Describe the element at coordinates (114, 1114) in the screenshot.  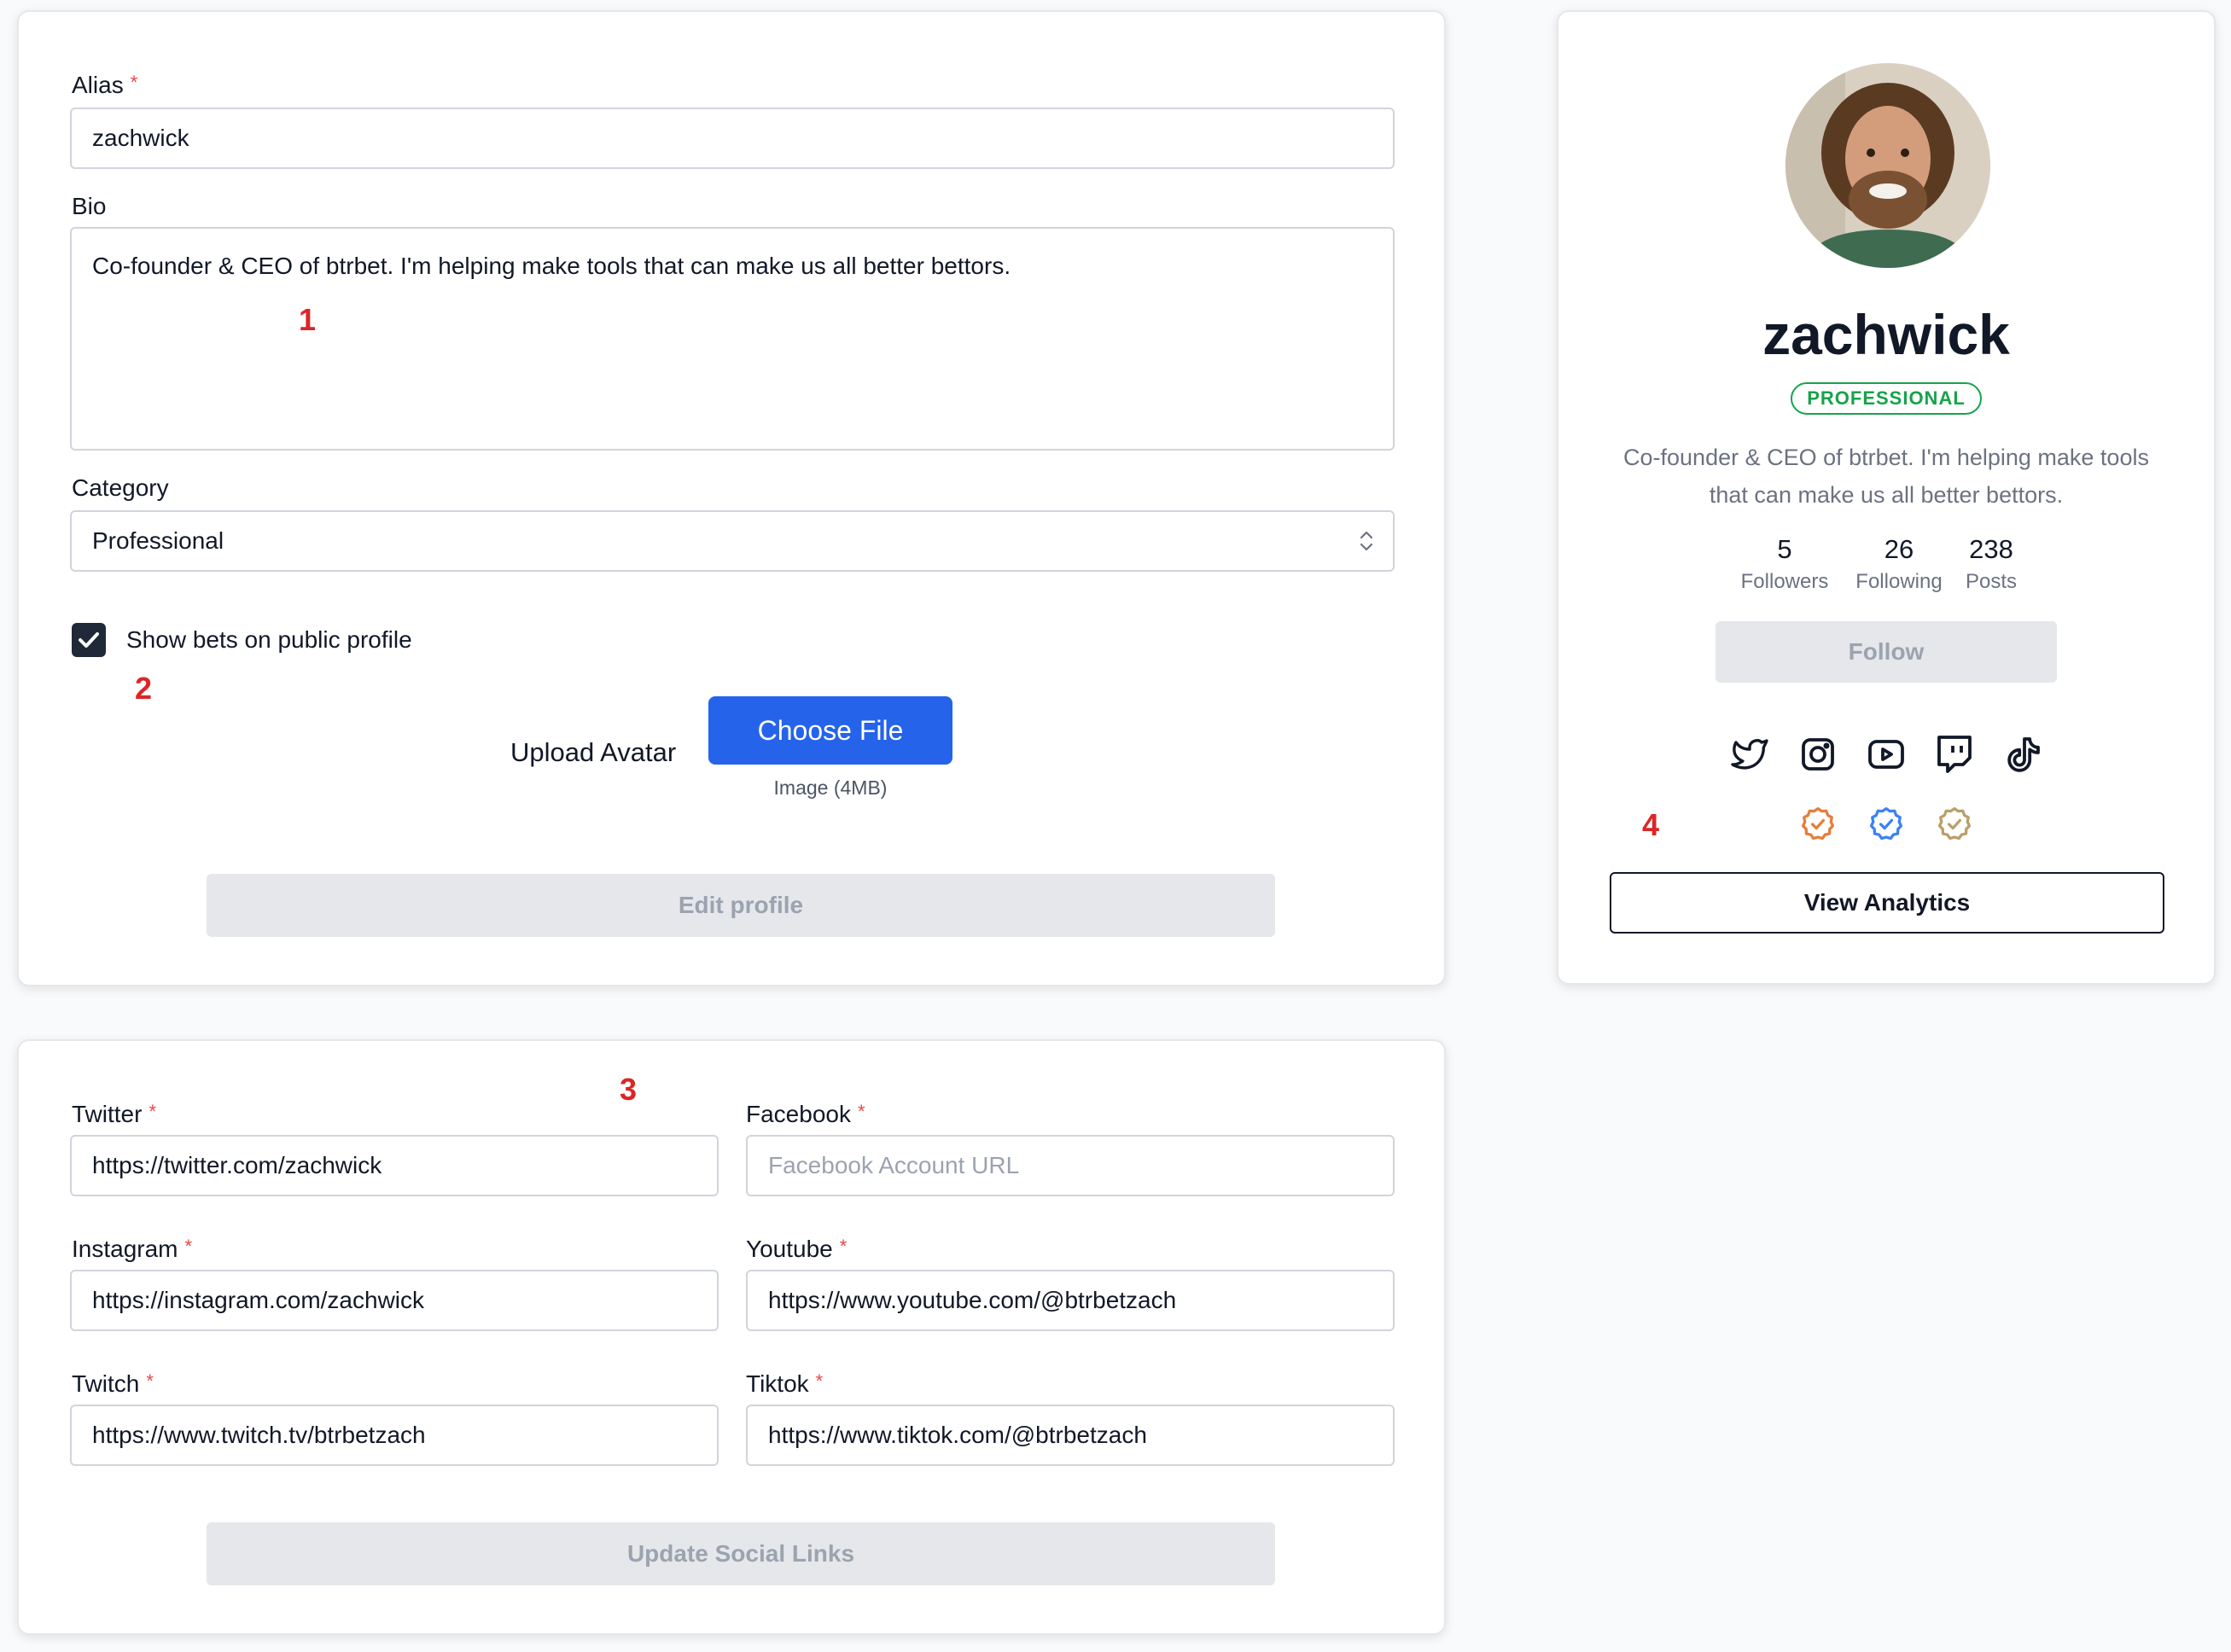
I see `twitter-label: Twitter *` at that location.